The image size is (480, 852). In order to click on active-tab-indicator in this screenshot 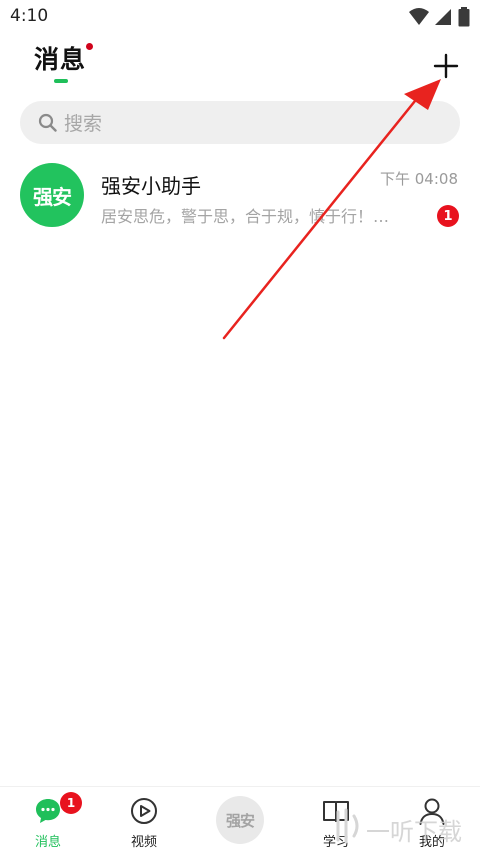, I will do `click(61, 81)`.